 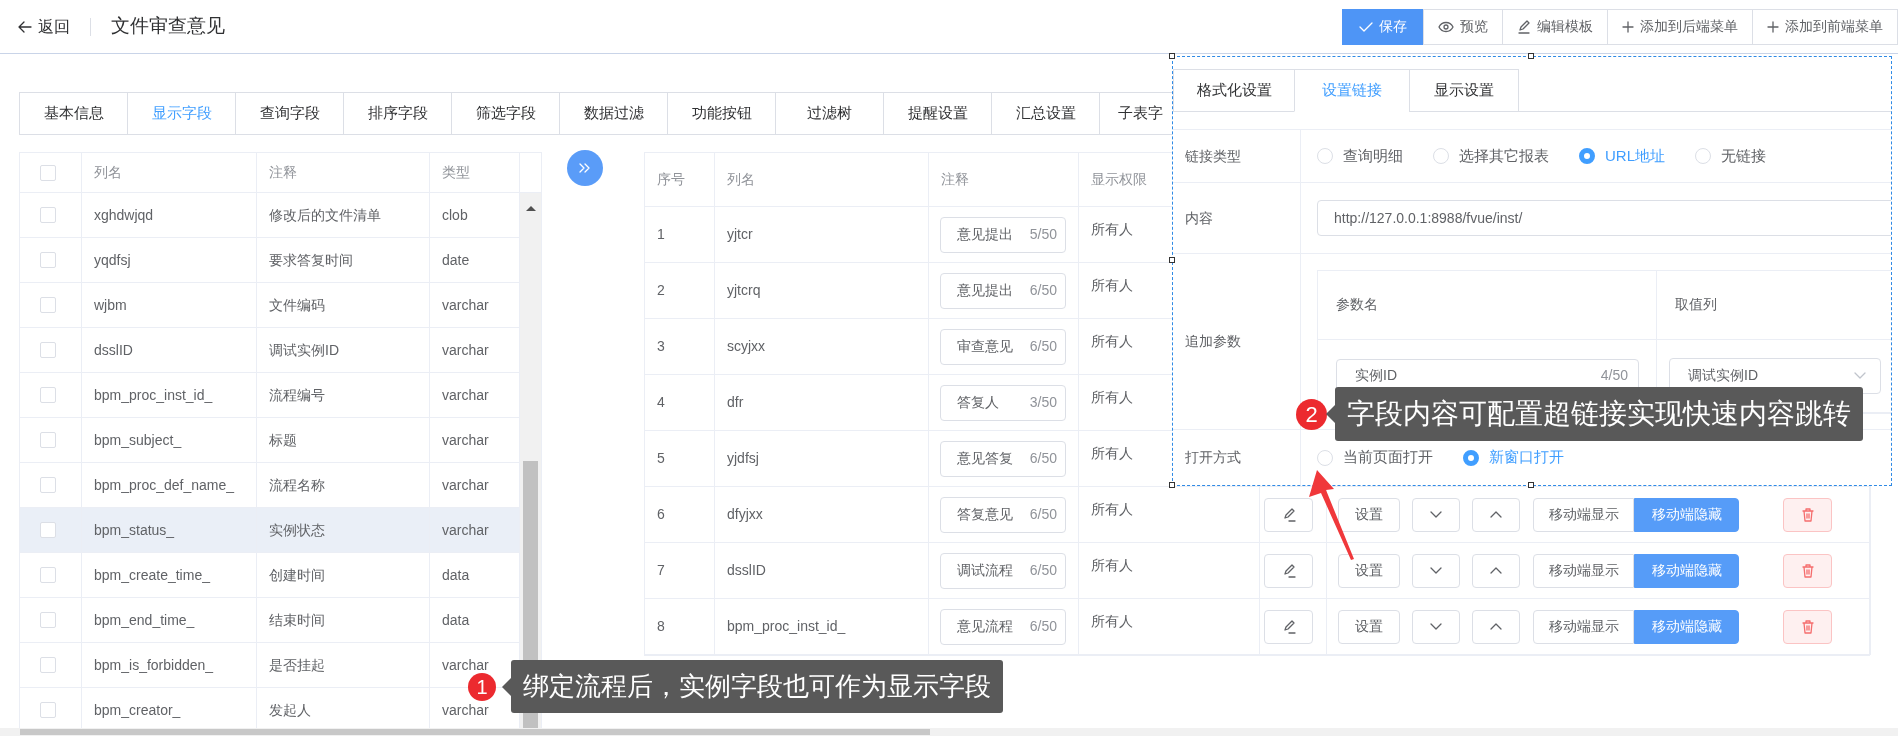 I want to click on radio-option: 无链接, so click(x=1730, y=156).